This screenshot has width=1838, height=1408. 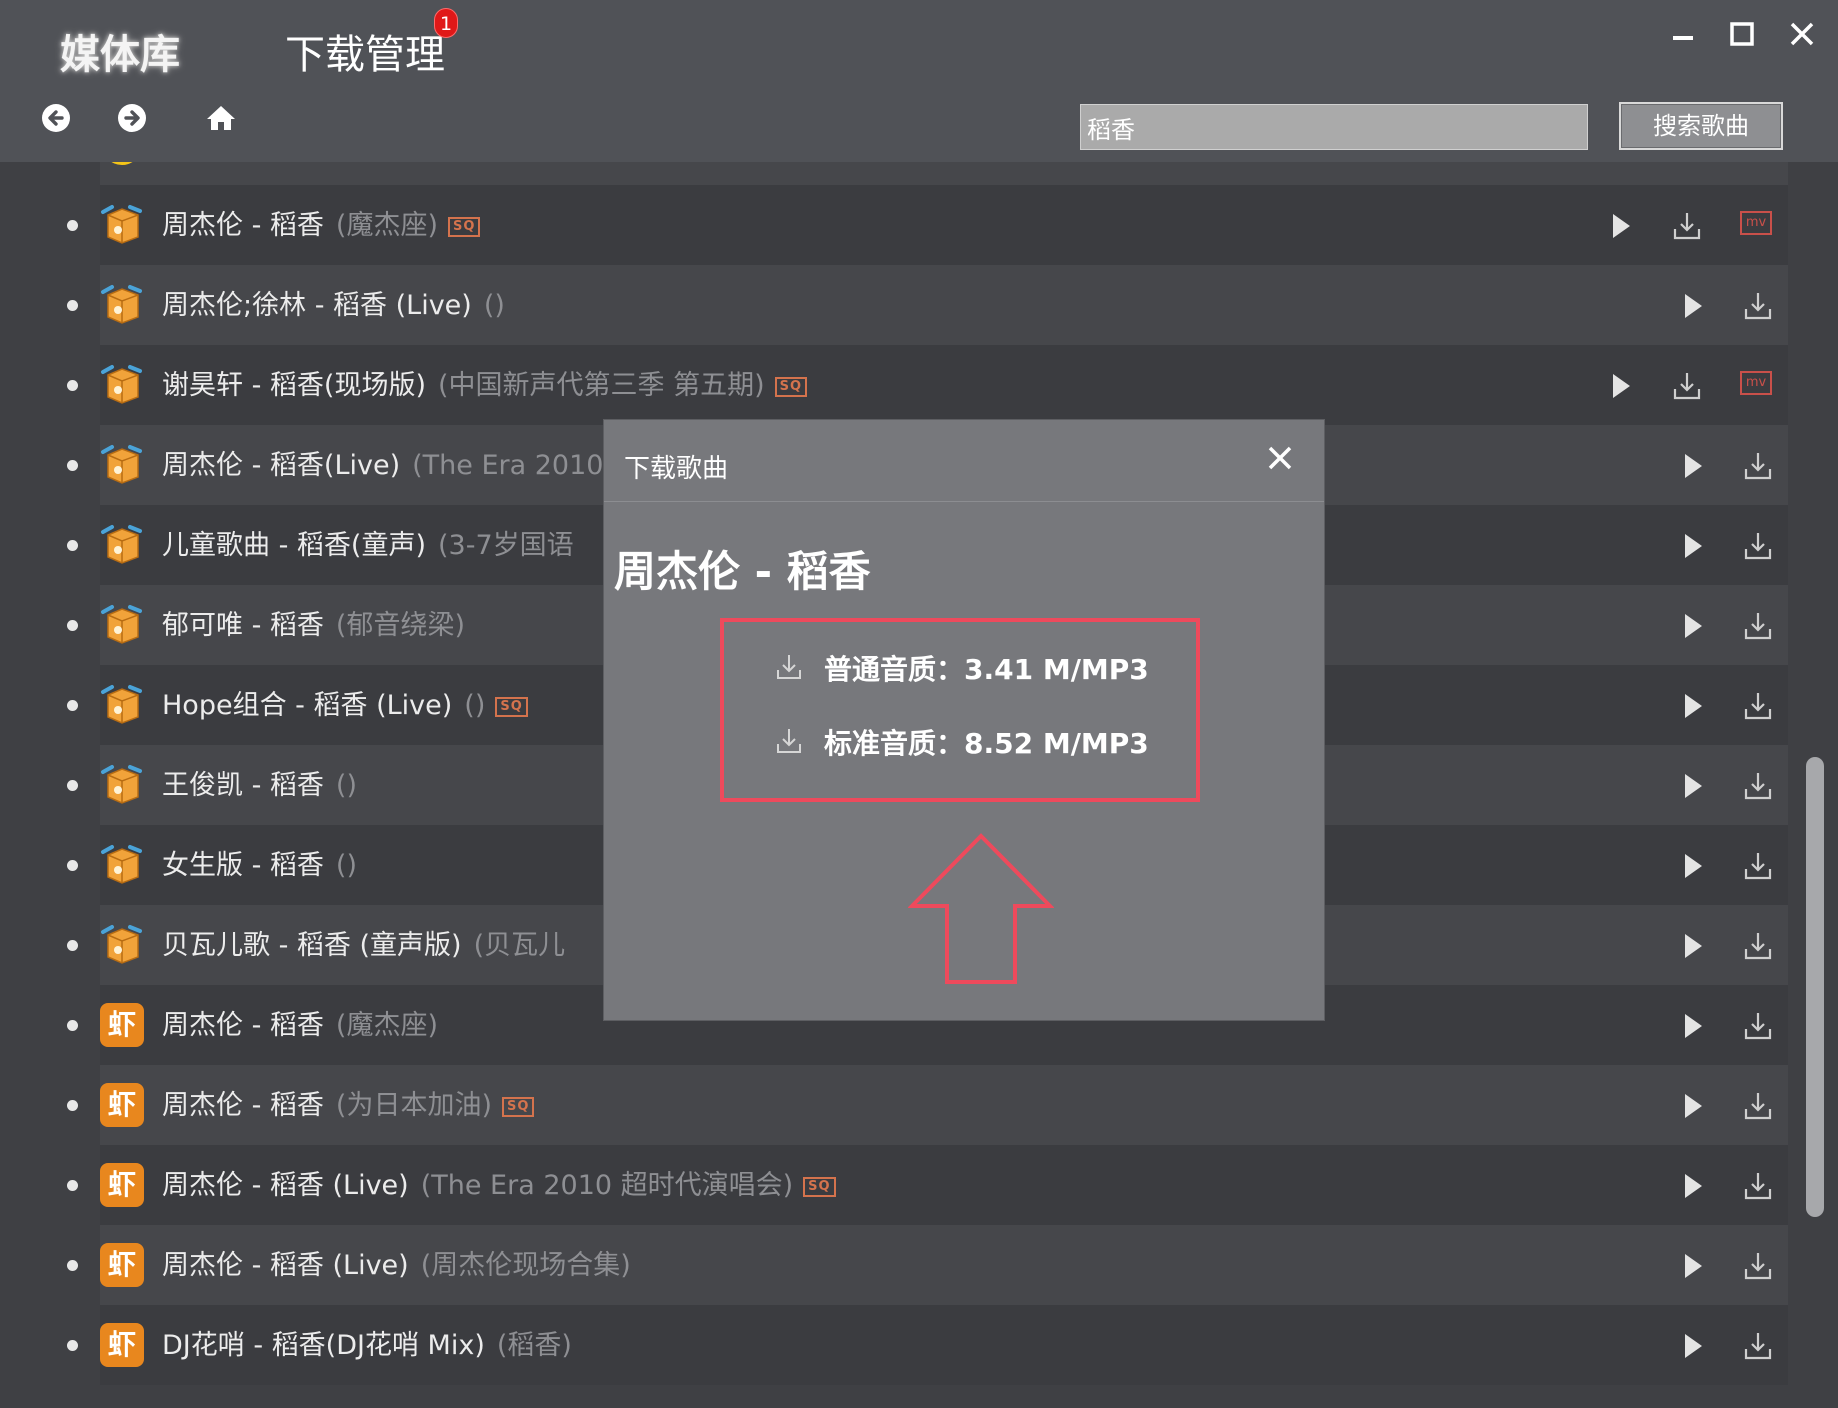 I want to click on song-label: 贝瓦儿歌 - 稻香 (童声版) (贝瓦儿, so click(x=363, y=942).